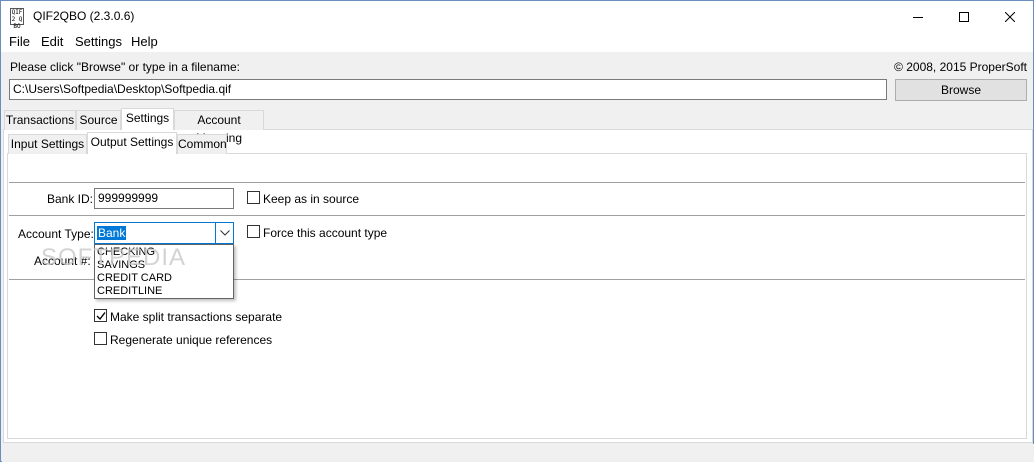 The height and width of the screenshot is (462, 1034). What do you see at coordinates (126, 252) in the screenshot?
I see `dropdown-option-checking: CHECKING` at bounding box center [126, 252].